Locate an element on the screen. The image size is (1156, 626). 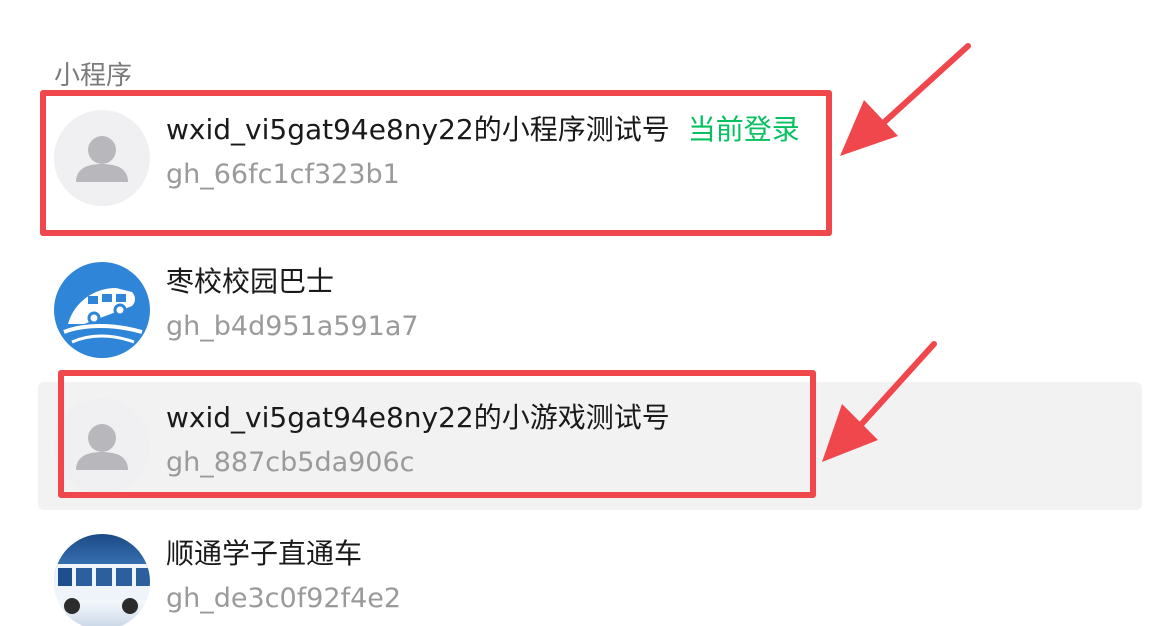
account-name: 顺通学子直通车 is located at coordinates (264, 553).